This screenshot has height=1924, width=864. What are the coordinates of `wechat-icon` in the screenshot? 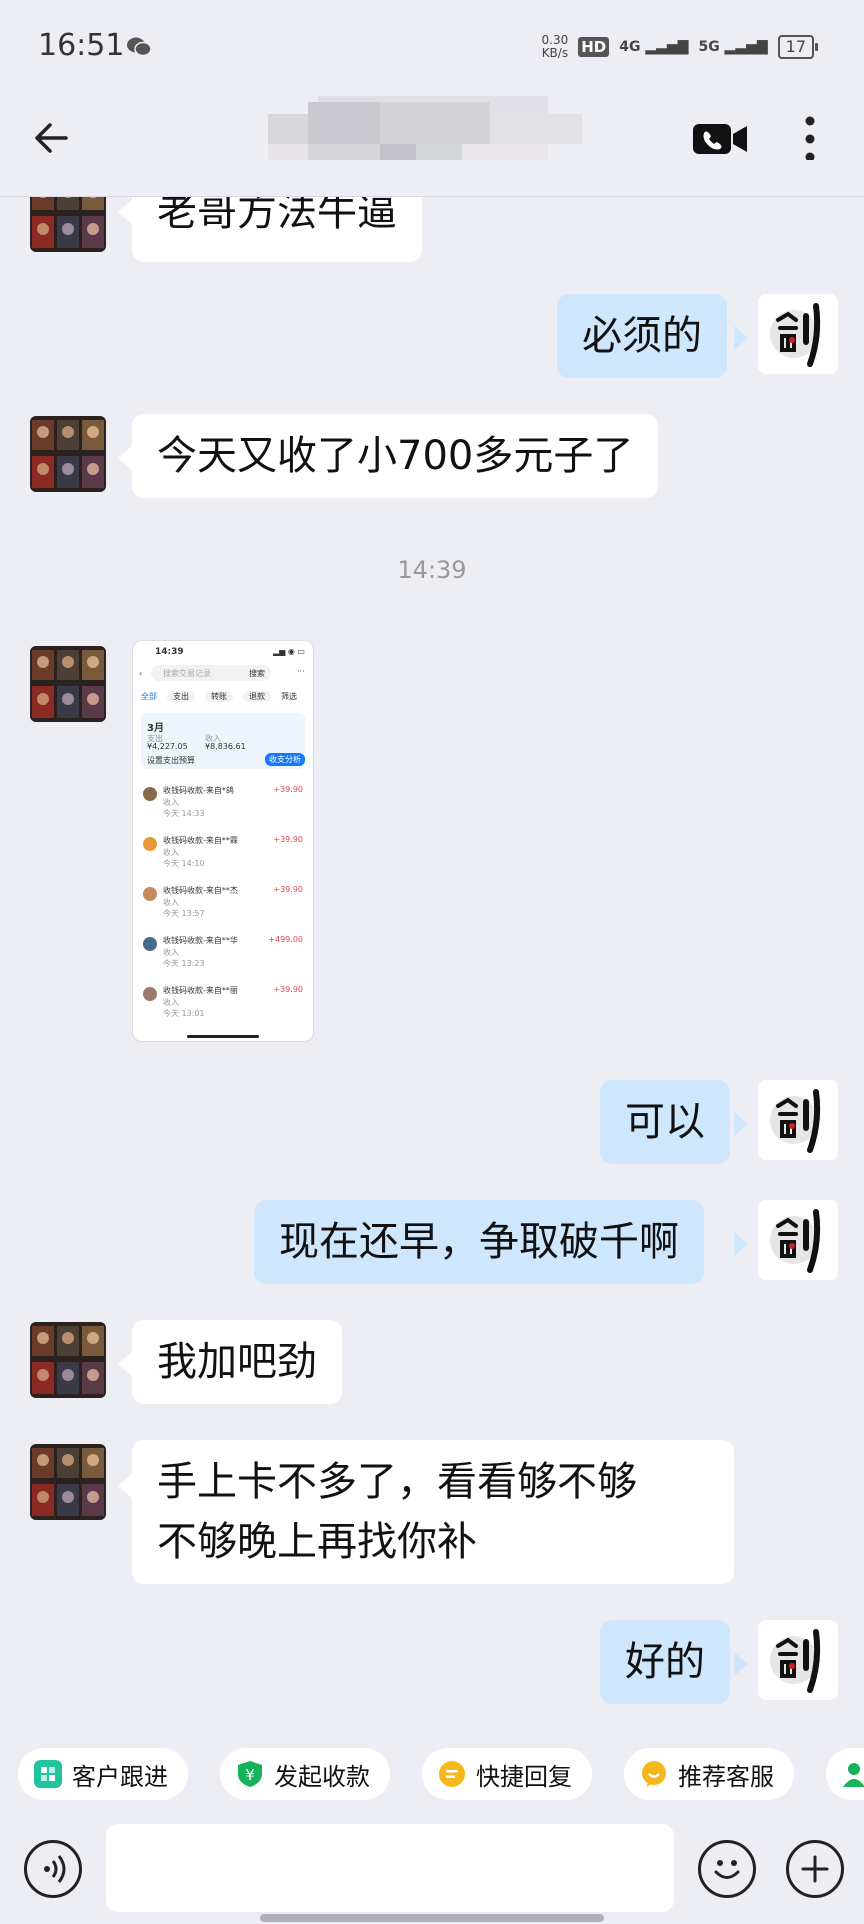 It's located at (139, 47).